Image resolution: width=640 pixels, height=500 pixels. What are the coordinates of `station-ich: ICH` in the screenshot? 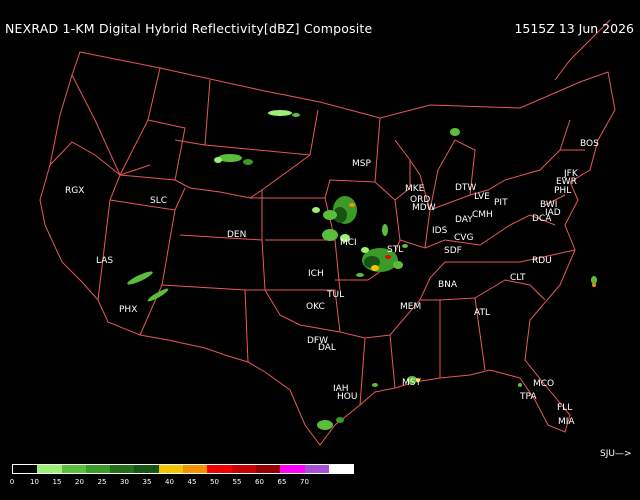 It's located at (316, 274).